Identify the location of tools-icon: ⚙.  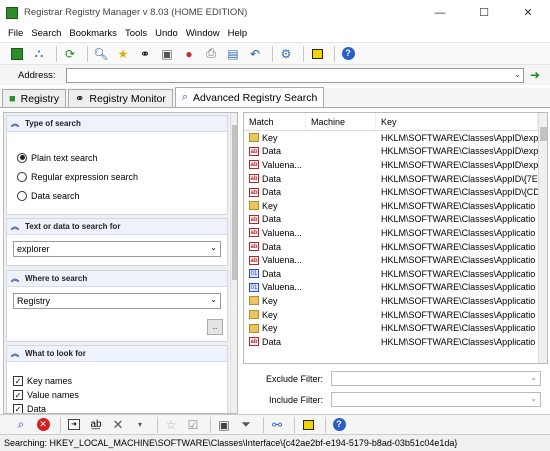
(286, 54).